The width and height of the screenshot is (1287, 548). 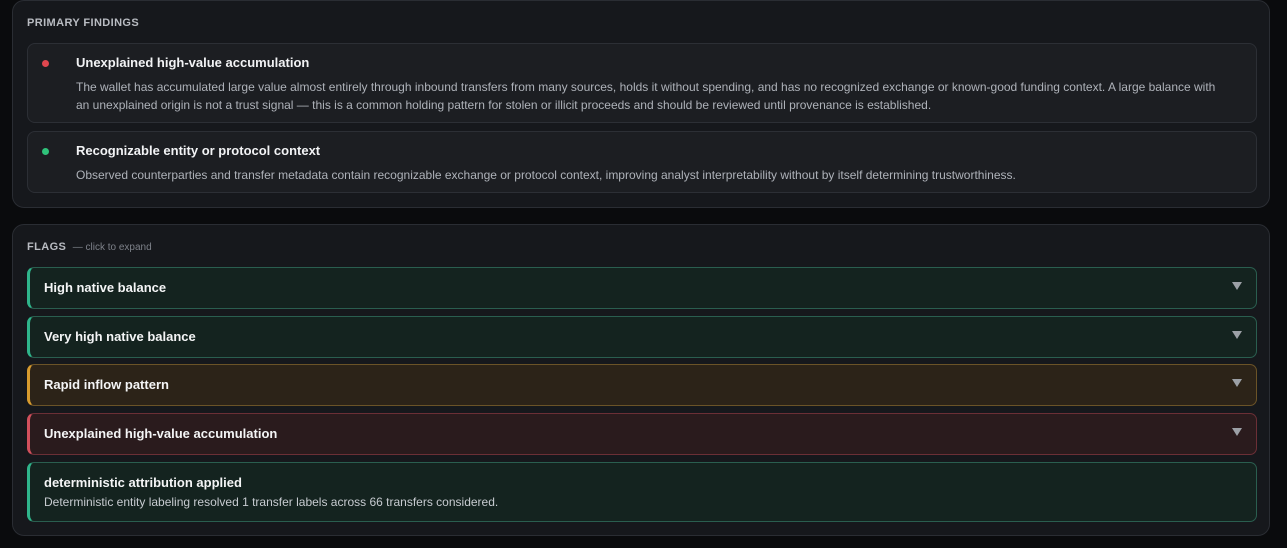 What do you see at coordinates (193, 62) in the screenshot?
I see `finding-title: Unexplained high-value accumulation` at bounding box center [193, 62].